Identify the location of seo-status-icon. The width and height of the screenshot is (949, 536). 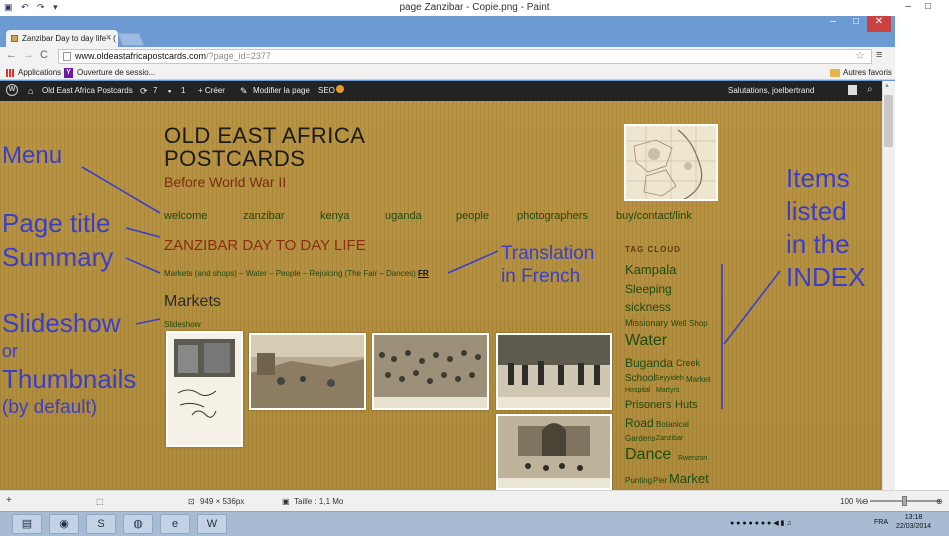
(340, 89).